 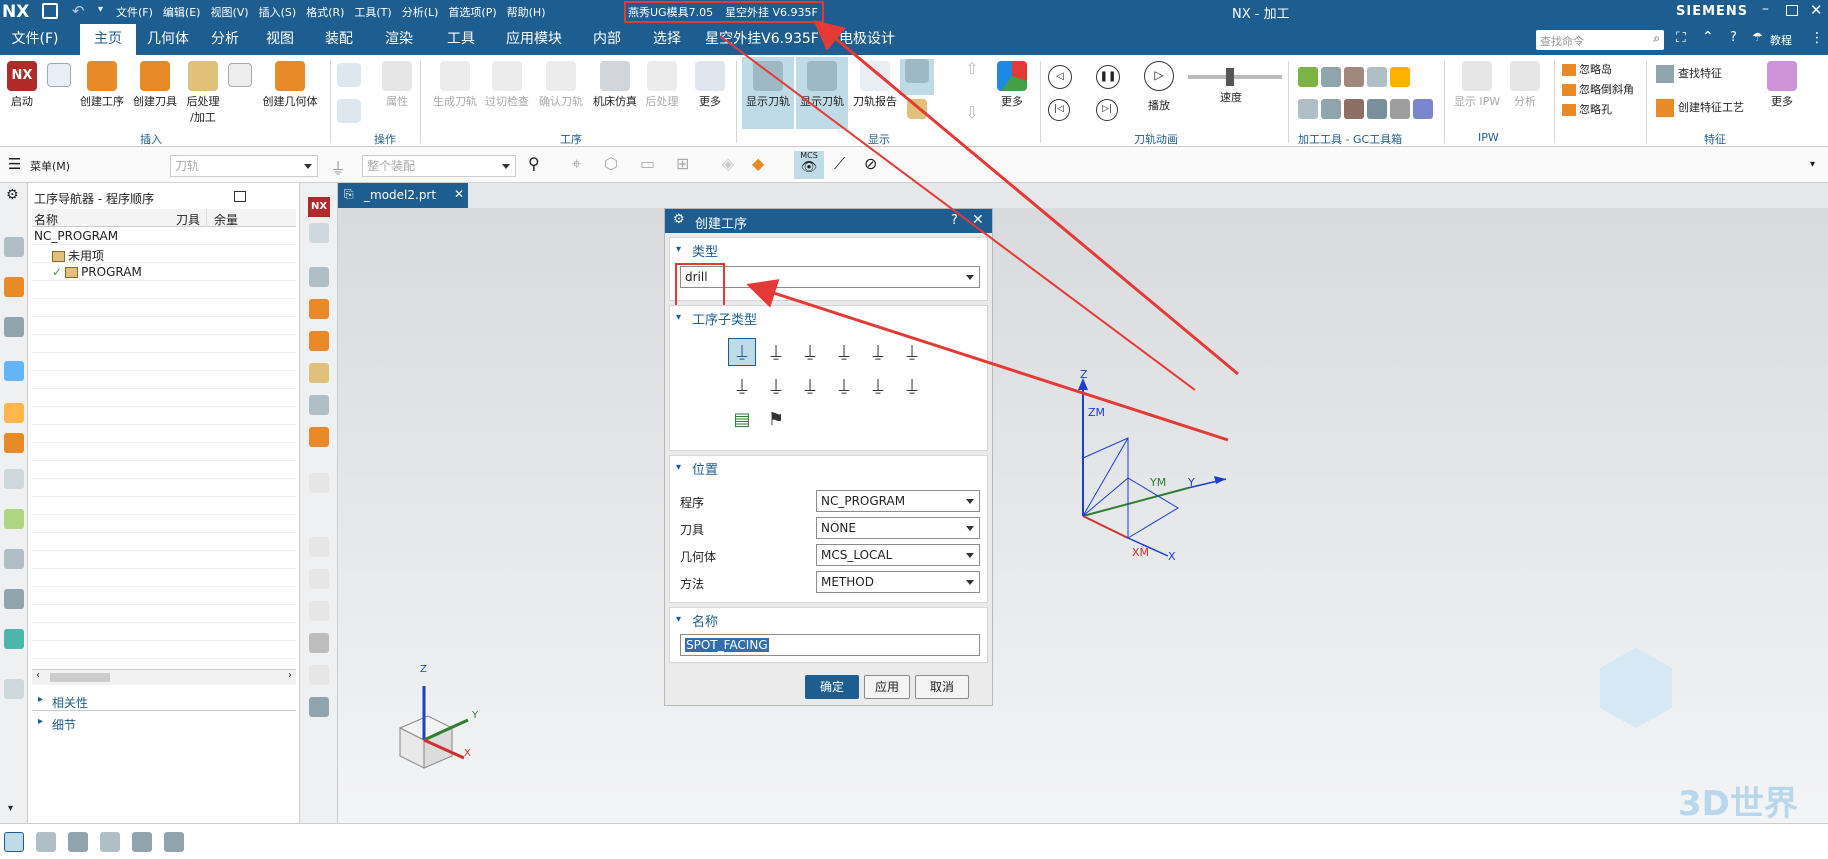 What do you see at coordinates (397, 85) in the screenshot?
I see `attributes-button: 属性` at bounding box center [397, 85].